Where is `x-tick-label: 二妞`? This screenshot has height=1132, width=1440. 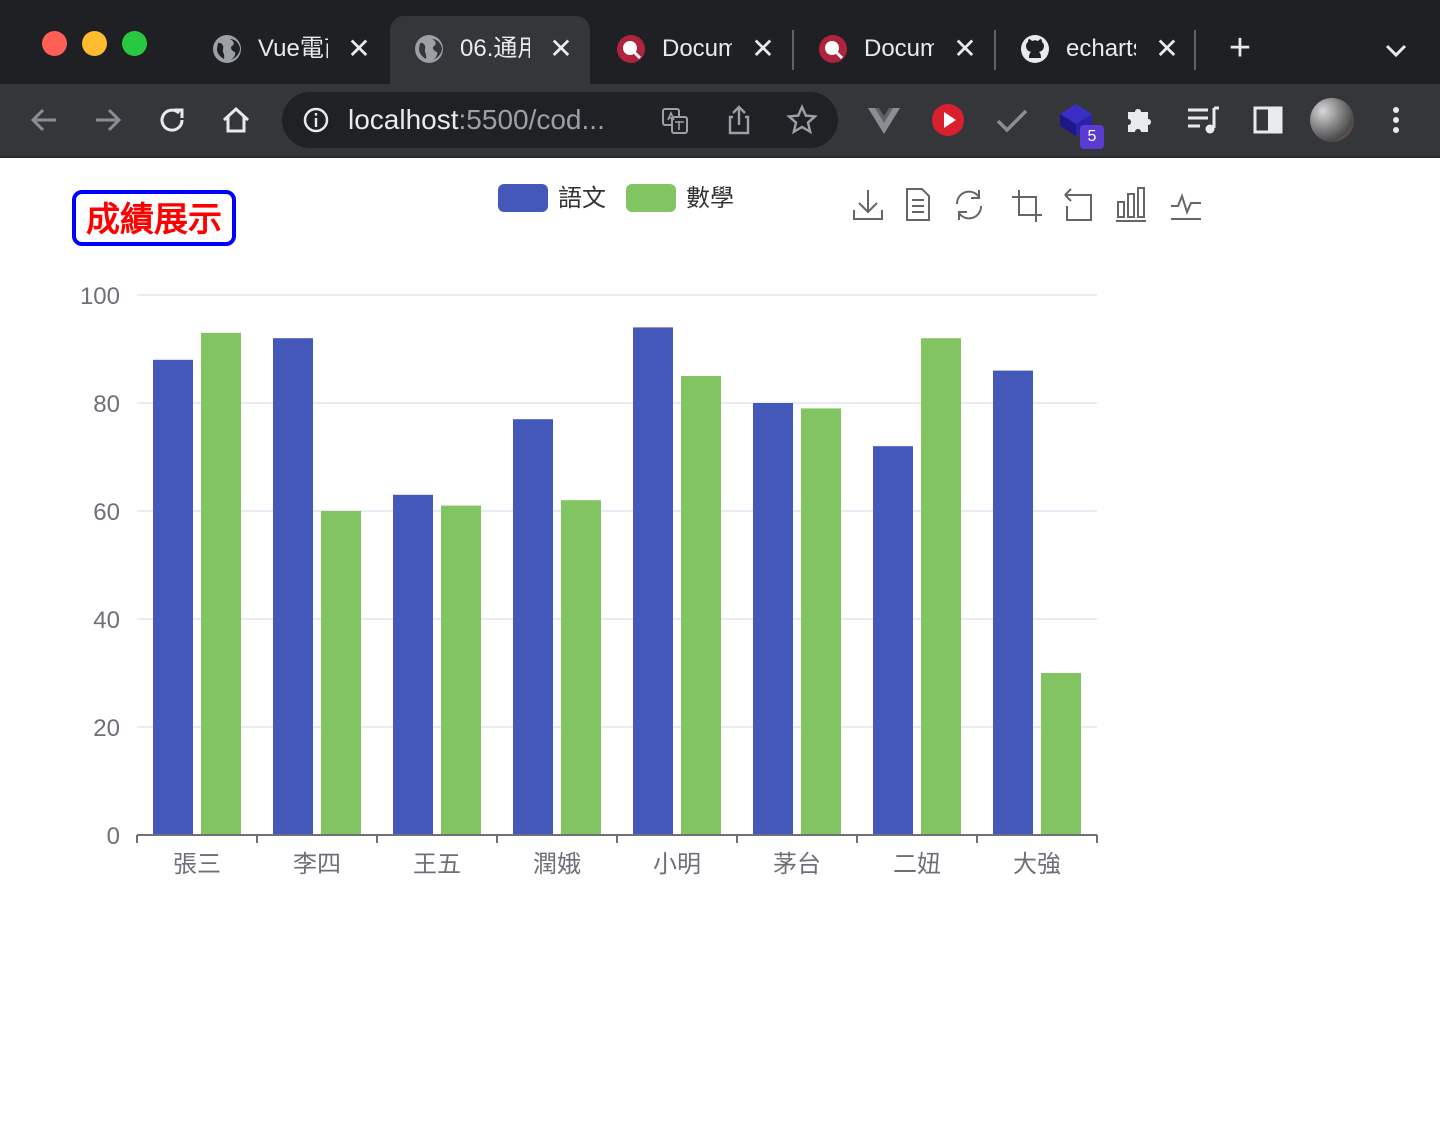
x-tick-label: 二妞 is located at coordinates (917, 864).